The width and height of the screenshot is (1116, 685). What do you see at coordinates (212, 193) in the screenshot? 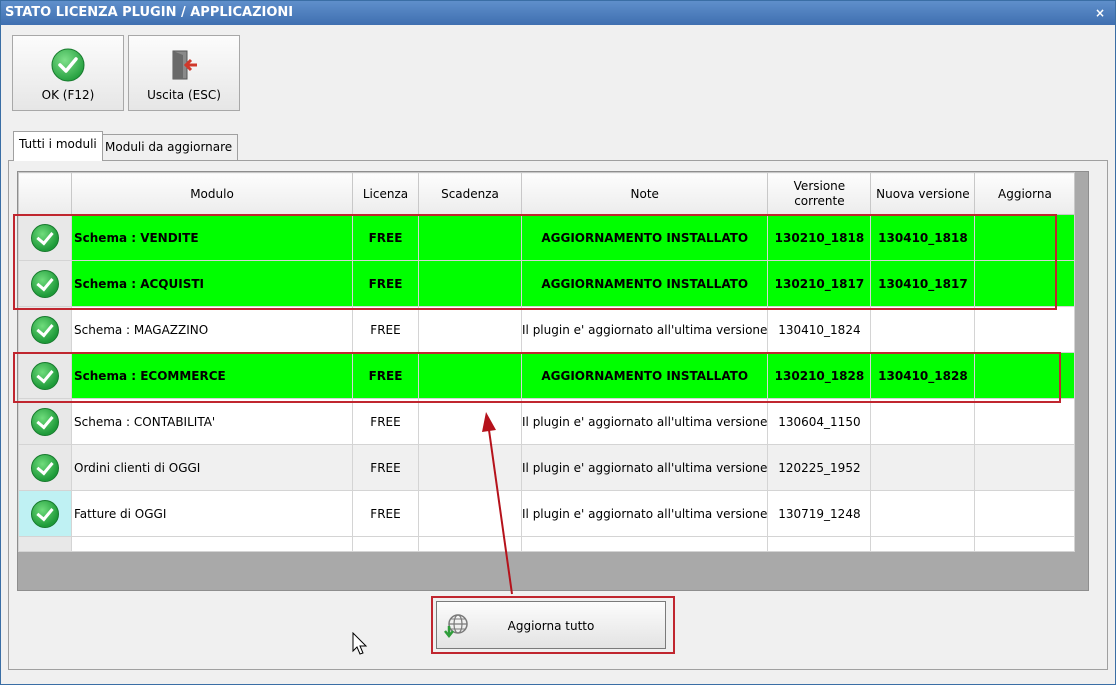
I see `header-modulo: Modulo` at bounding box center [212, 193].